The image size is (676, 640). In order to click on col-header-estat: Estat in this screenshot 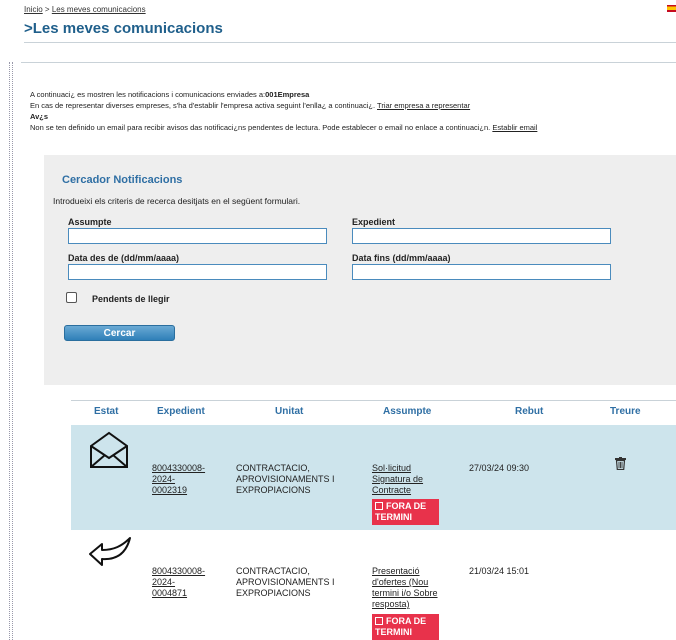, I will do `click(106, 411)`.